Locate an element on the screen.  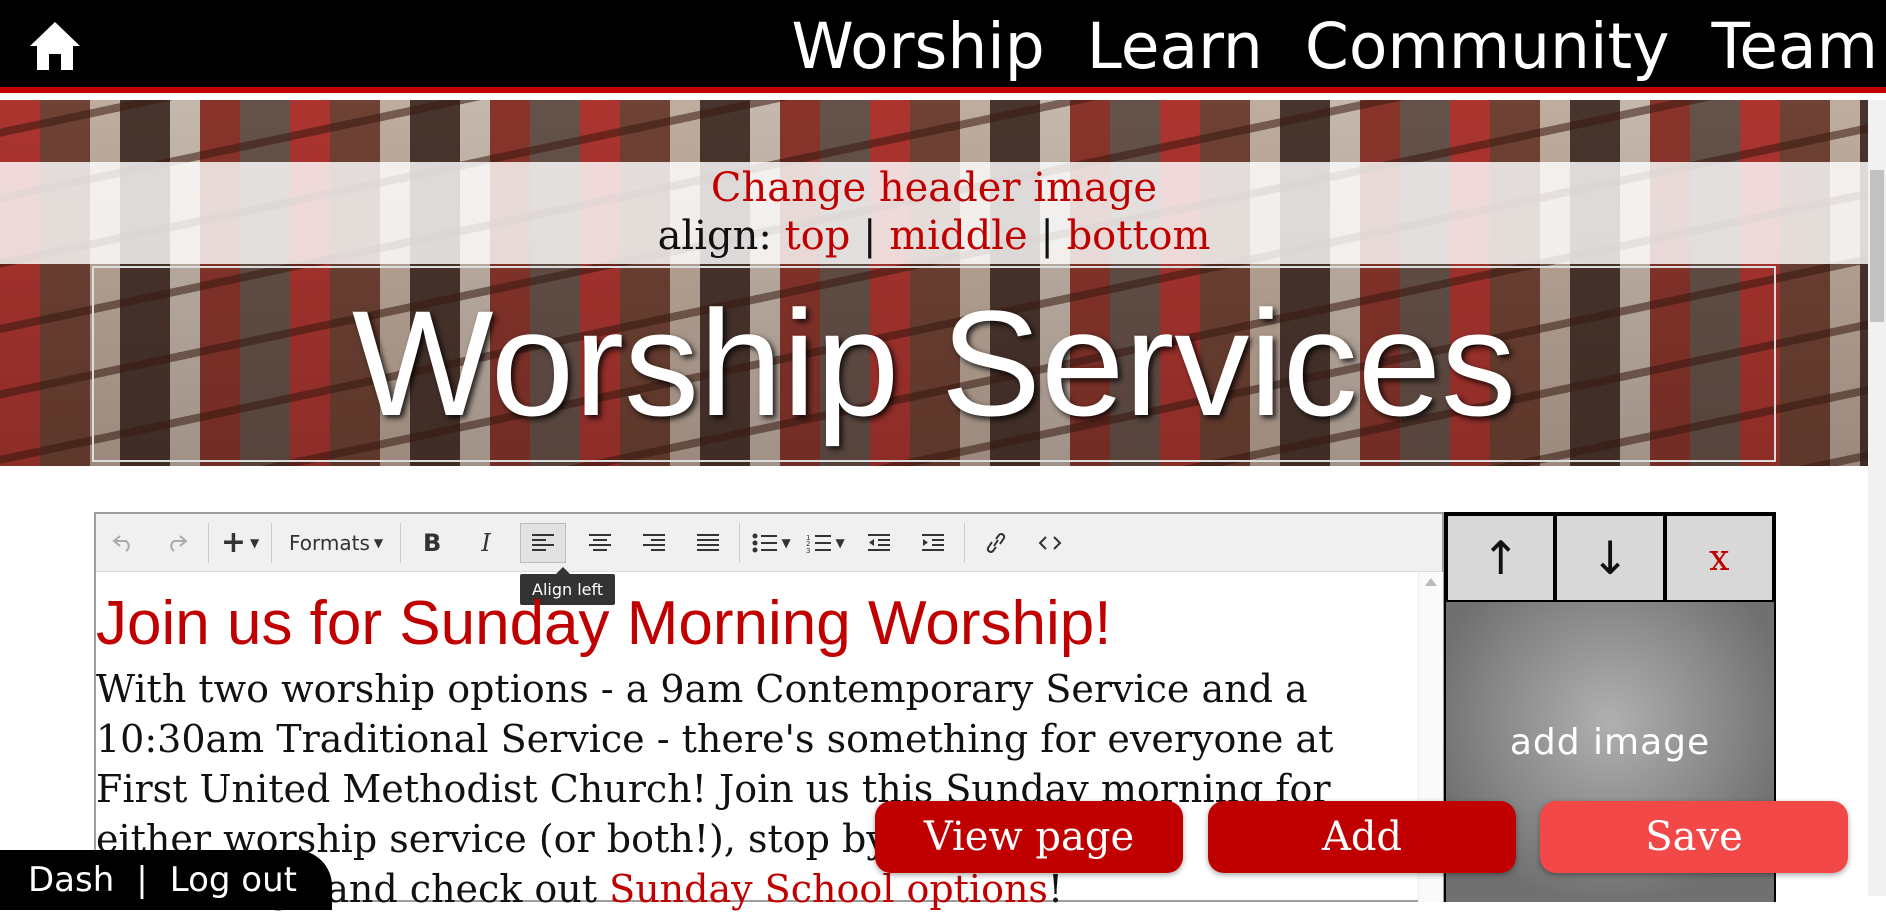
nav-learn: Learn is located at coordinates (1175, 46).